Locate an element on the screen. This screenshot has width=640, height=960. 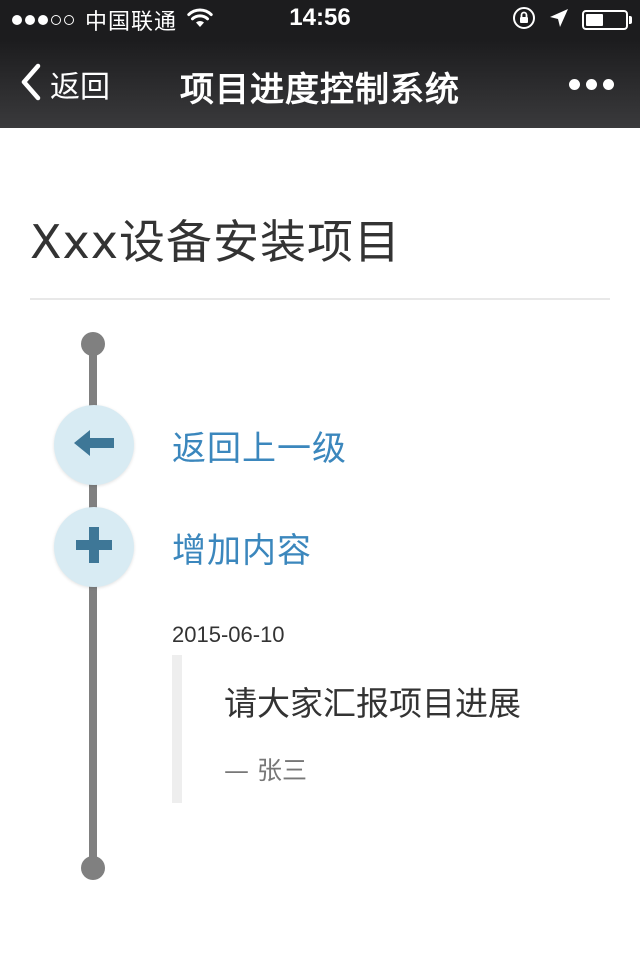
plus-icon is located at coordinates (94, 547).